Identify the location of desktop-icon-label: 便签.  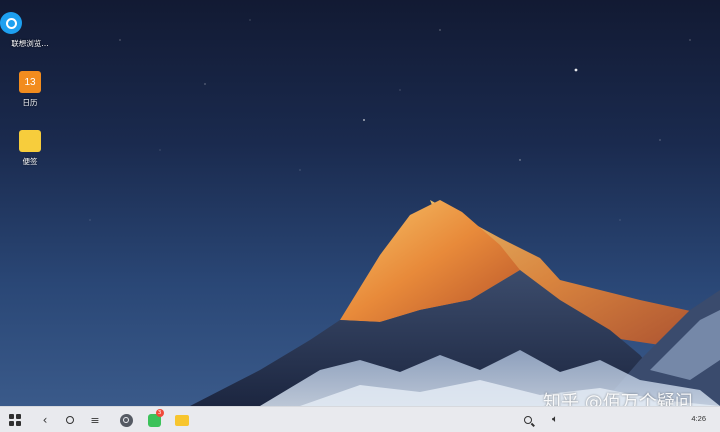
(30, 161).